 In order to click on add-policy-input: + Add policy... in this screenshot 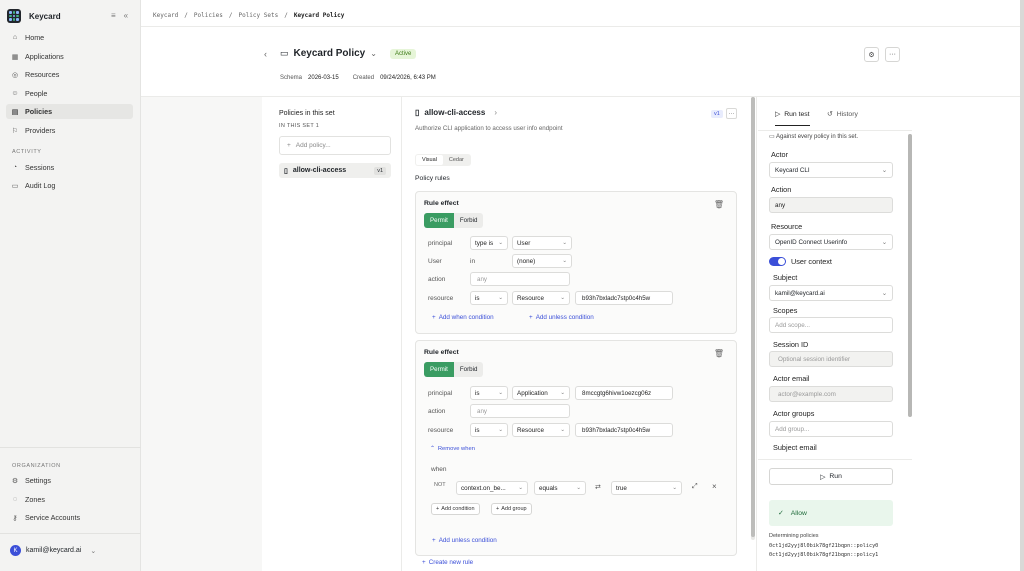, I will do `click(335, 145)`.